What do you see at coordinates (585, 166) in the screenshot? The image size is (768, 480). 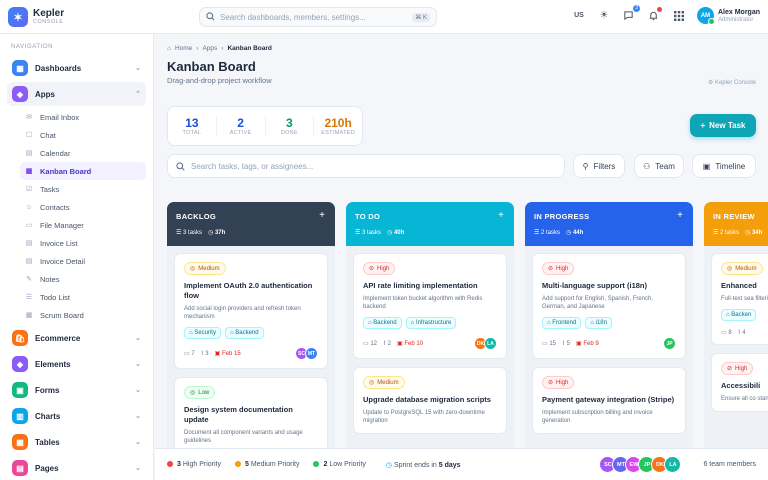 I see `filter-icon: ⚲` at bounding box center [585, 166].